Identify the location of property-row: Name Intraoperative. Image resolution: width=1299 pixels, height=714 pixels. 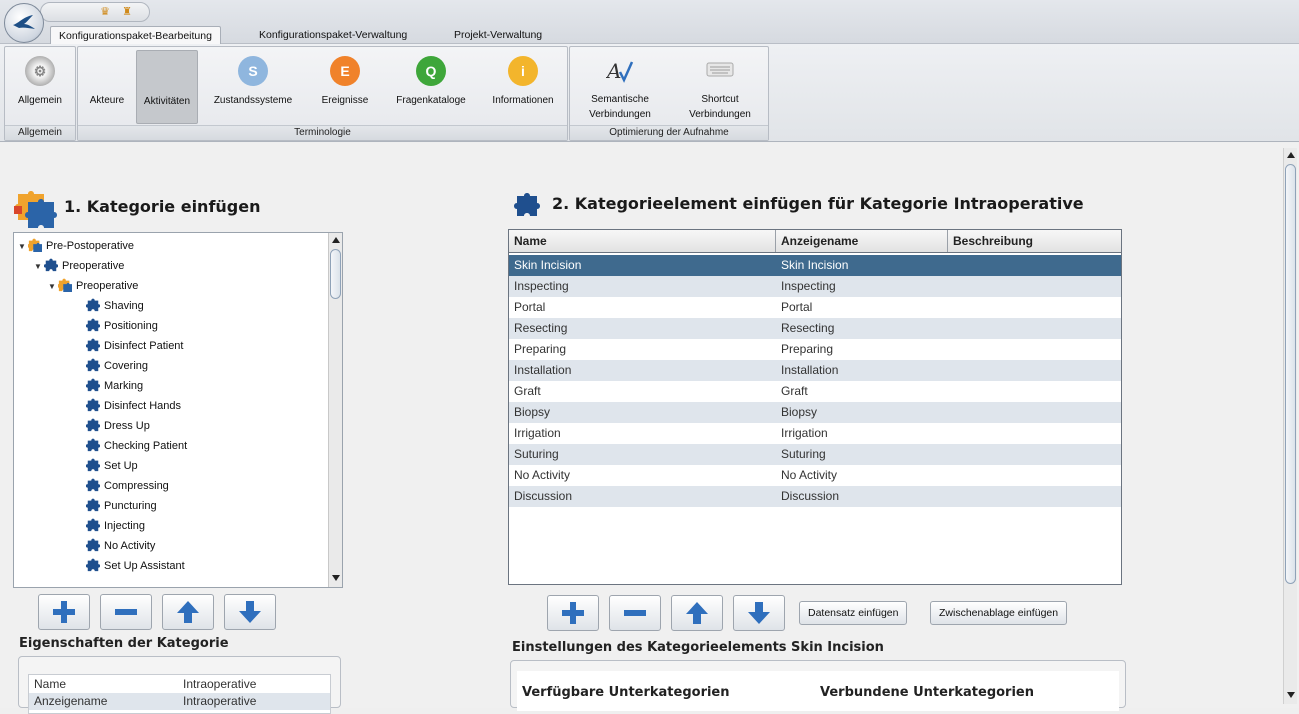
(179, 684).